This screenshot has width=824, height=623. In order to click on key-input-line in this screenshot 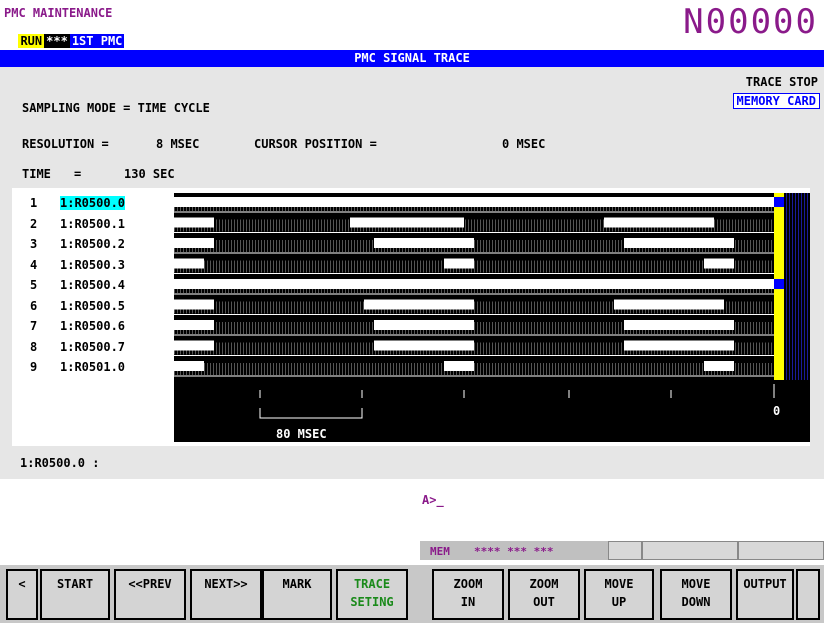, I will do `click(622, 500)`.